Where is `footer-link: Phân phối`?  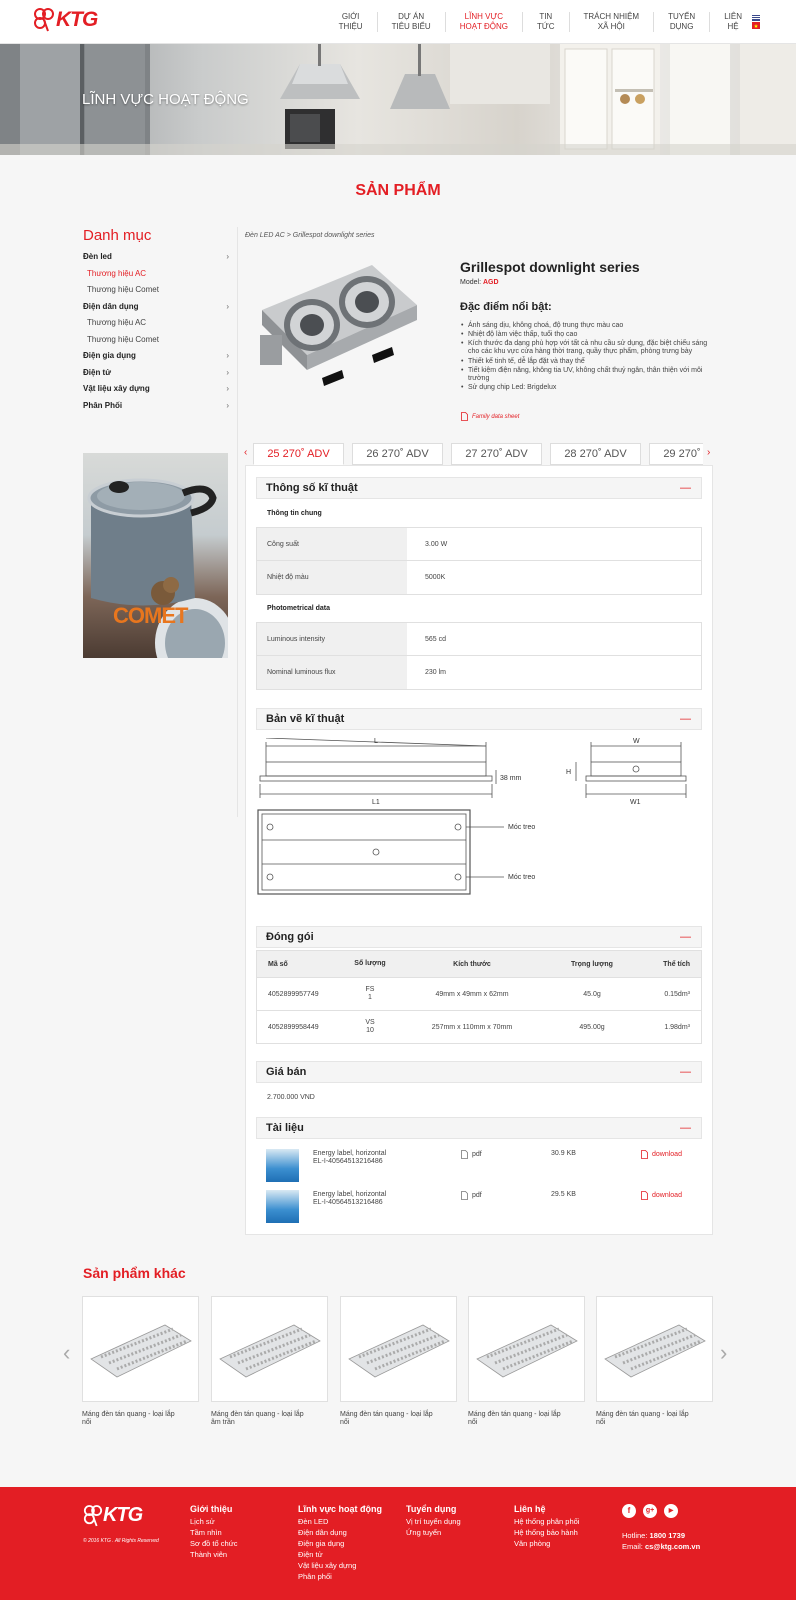 footer-link: Phân phối is located at coordinates (340, 1576).